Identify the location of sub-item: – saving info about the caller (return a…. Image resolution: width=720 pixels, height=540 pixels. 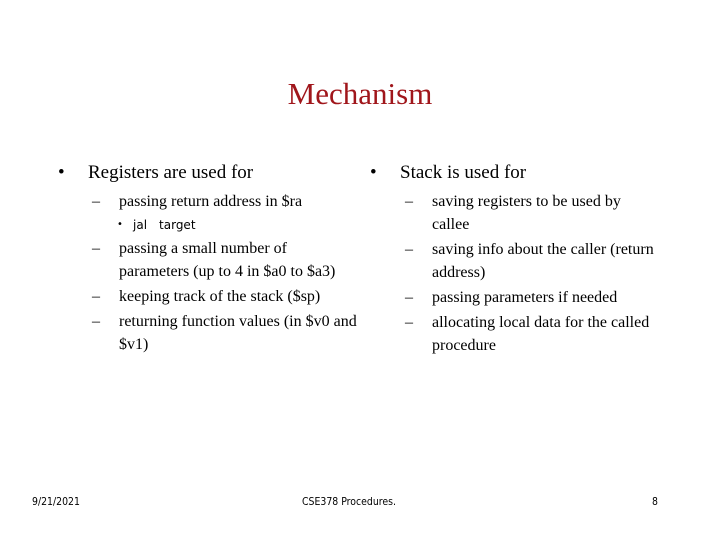
(515, 261).